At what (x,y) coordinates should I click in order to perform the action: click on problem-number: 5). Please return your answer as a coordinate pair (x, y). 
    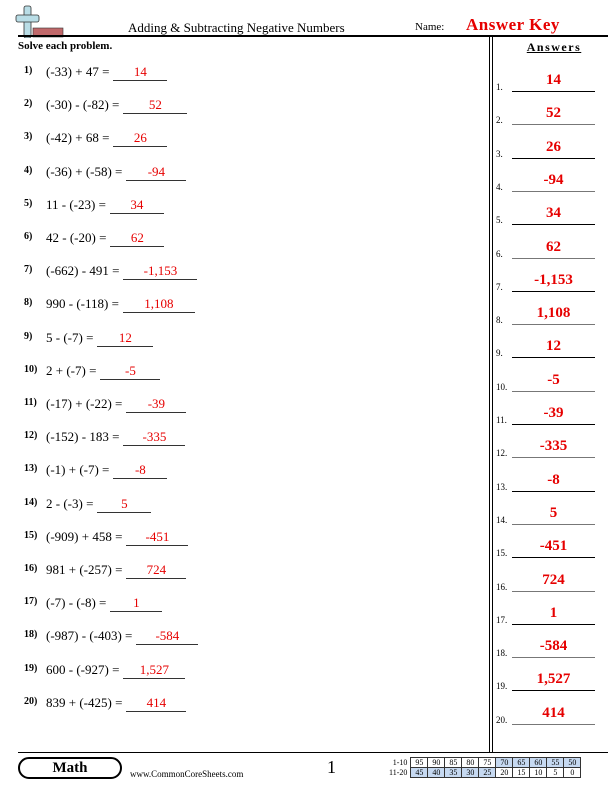
    Looking at the image, I should click on (28, 203).